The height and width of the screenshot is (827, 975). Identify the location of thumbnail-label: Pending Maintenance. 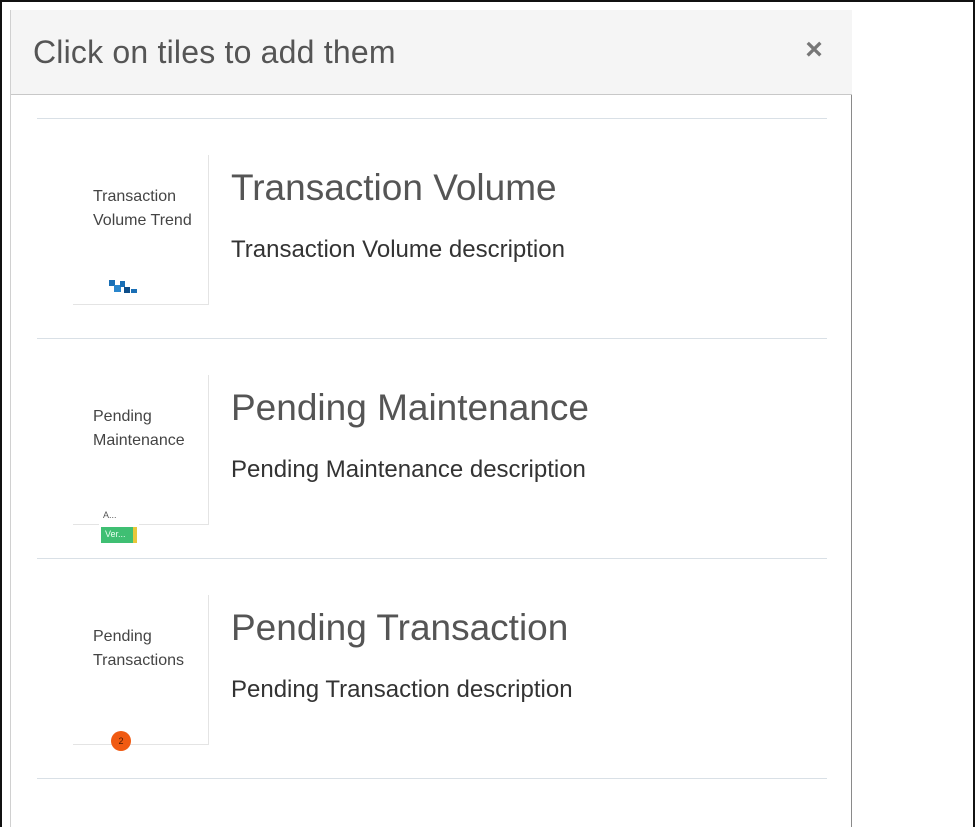
(139, 428).